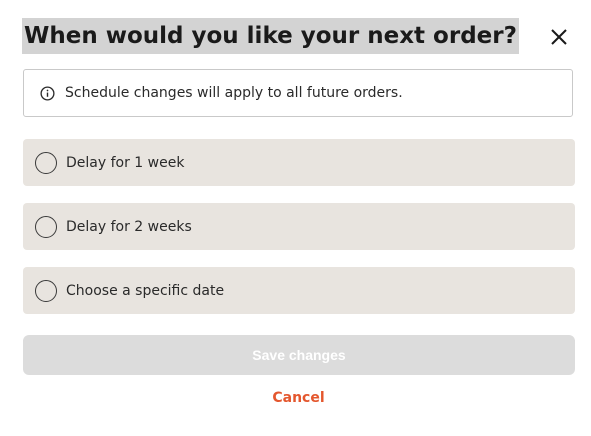  What do you see at coordinates (295, 398) in the screenshot?
I see `cancel-link: Cancel` at bounding box center [295, 398].